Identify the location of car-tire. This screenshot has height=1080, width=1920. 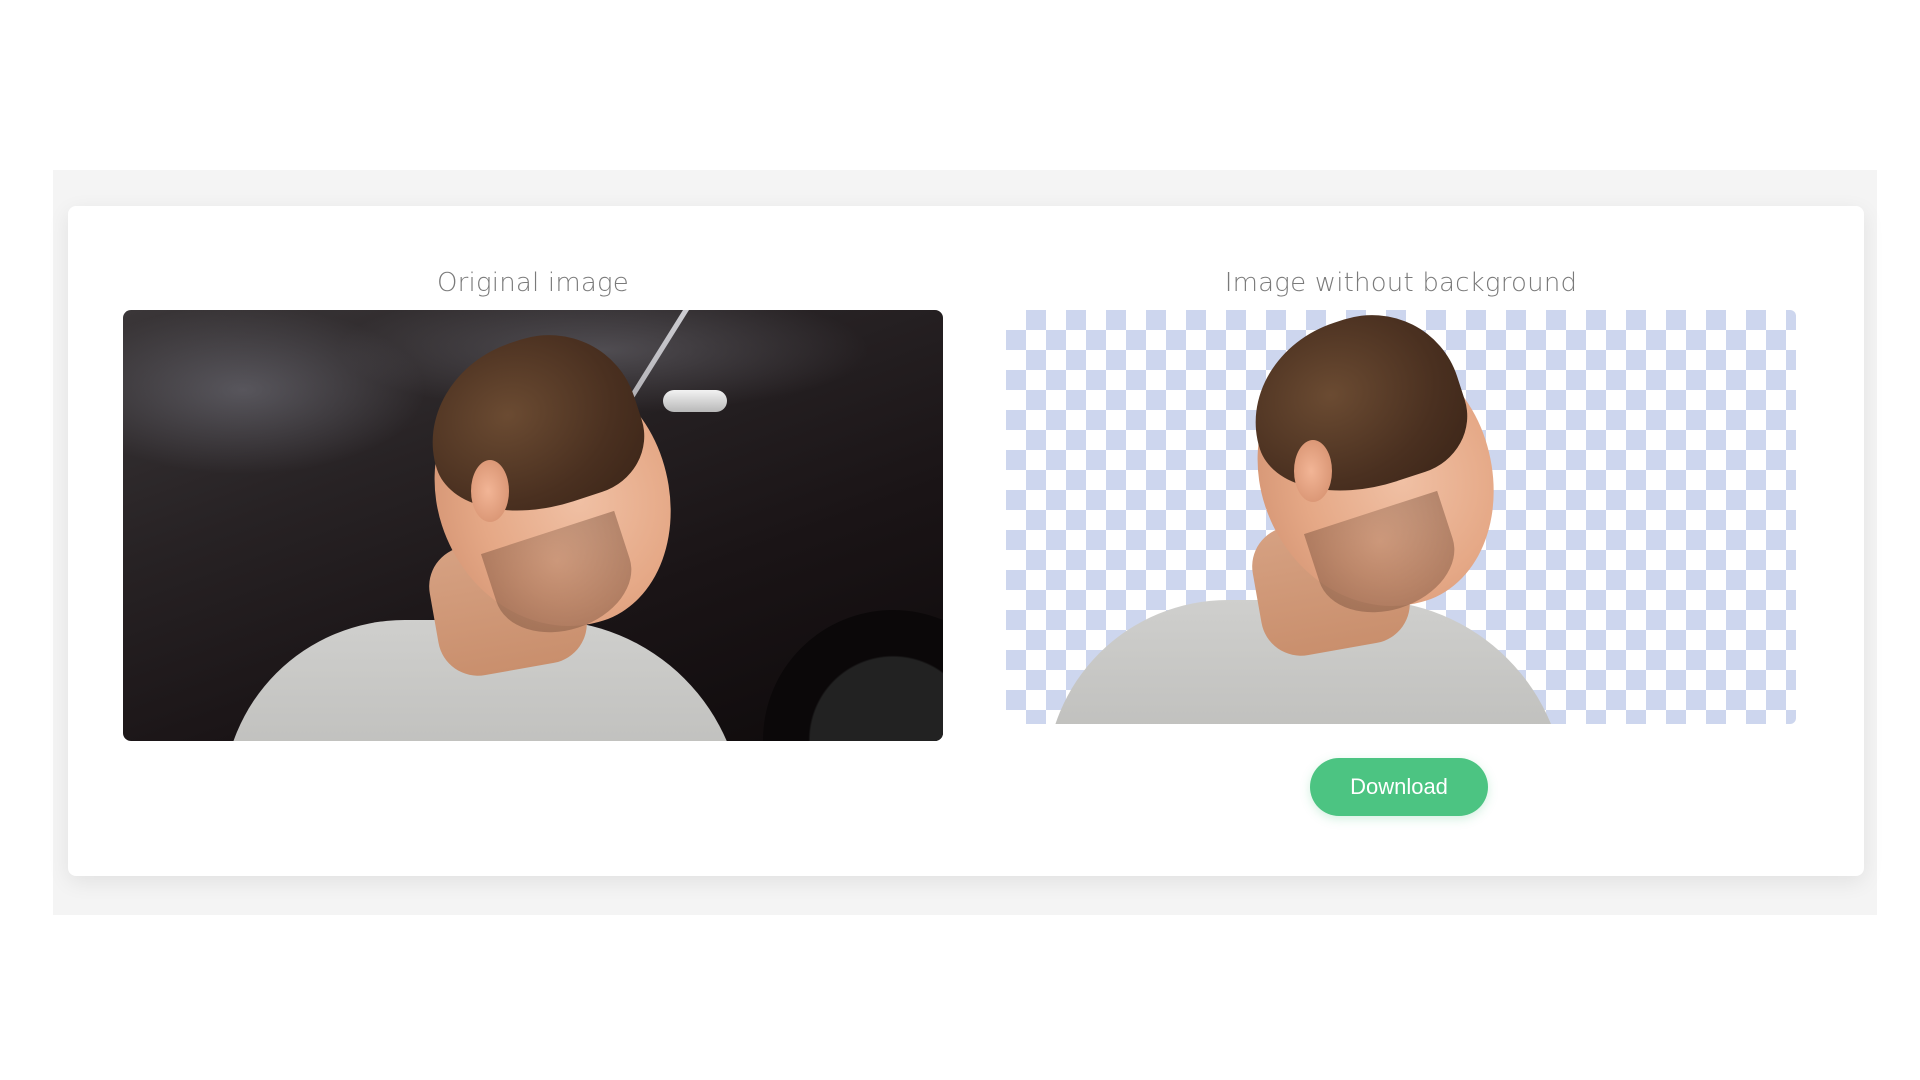
(853, 675).